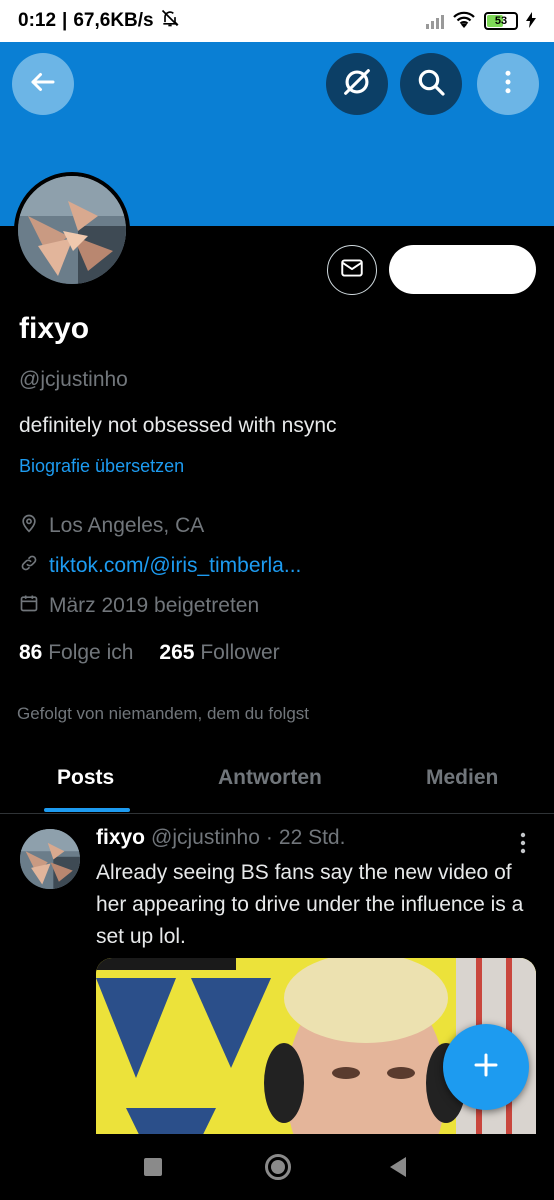 The height and width of the screenshot is (1200, 554). Describe the element at coordinates (113, 20) in the screenshot. I see `status-speed: 67,6KB/s` at that location.